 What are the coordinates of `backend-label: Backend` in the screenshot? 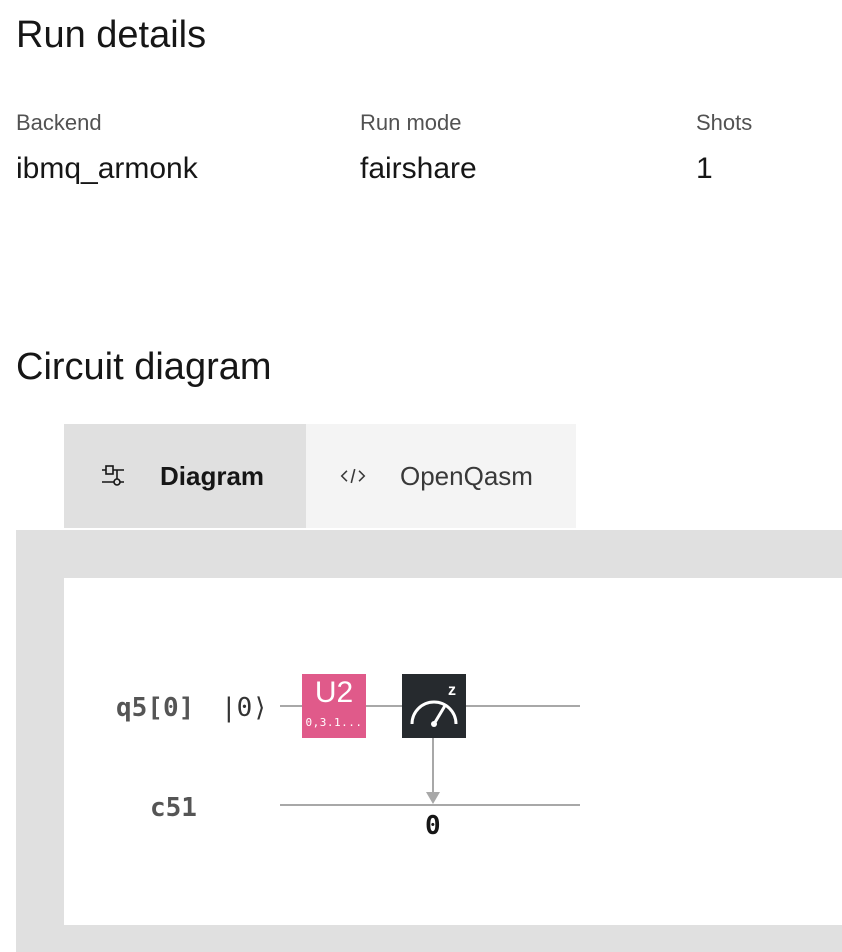 It's located at (59, 122).